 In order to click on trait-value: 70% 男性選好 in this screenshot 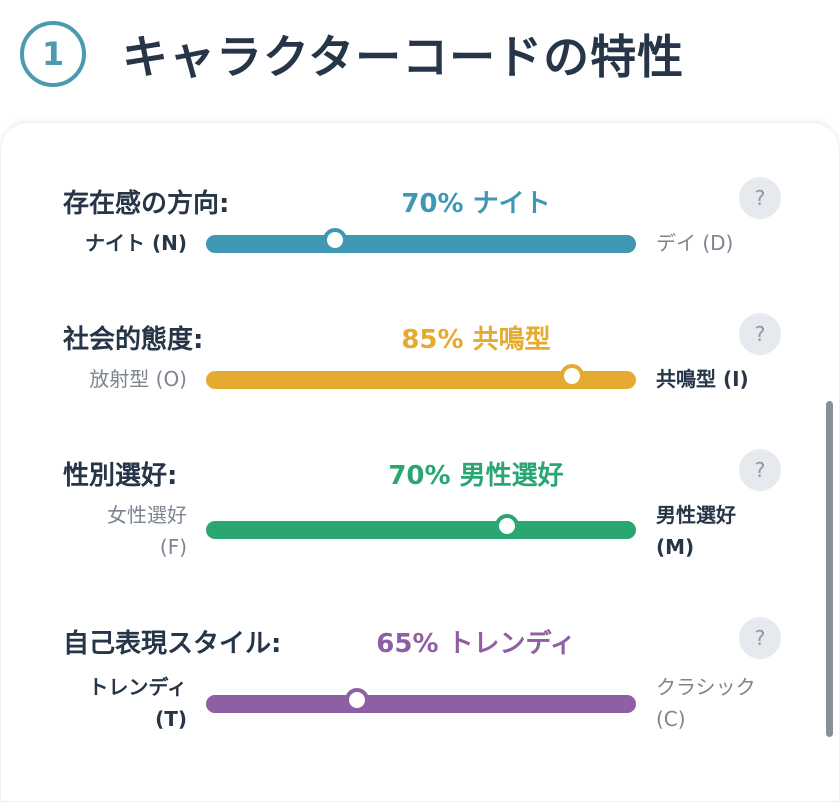, I will do `click(476, 476)`.